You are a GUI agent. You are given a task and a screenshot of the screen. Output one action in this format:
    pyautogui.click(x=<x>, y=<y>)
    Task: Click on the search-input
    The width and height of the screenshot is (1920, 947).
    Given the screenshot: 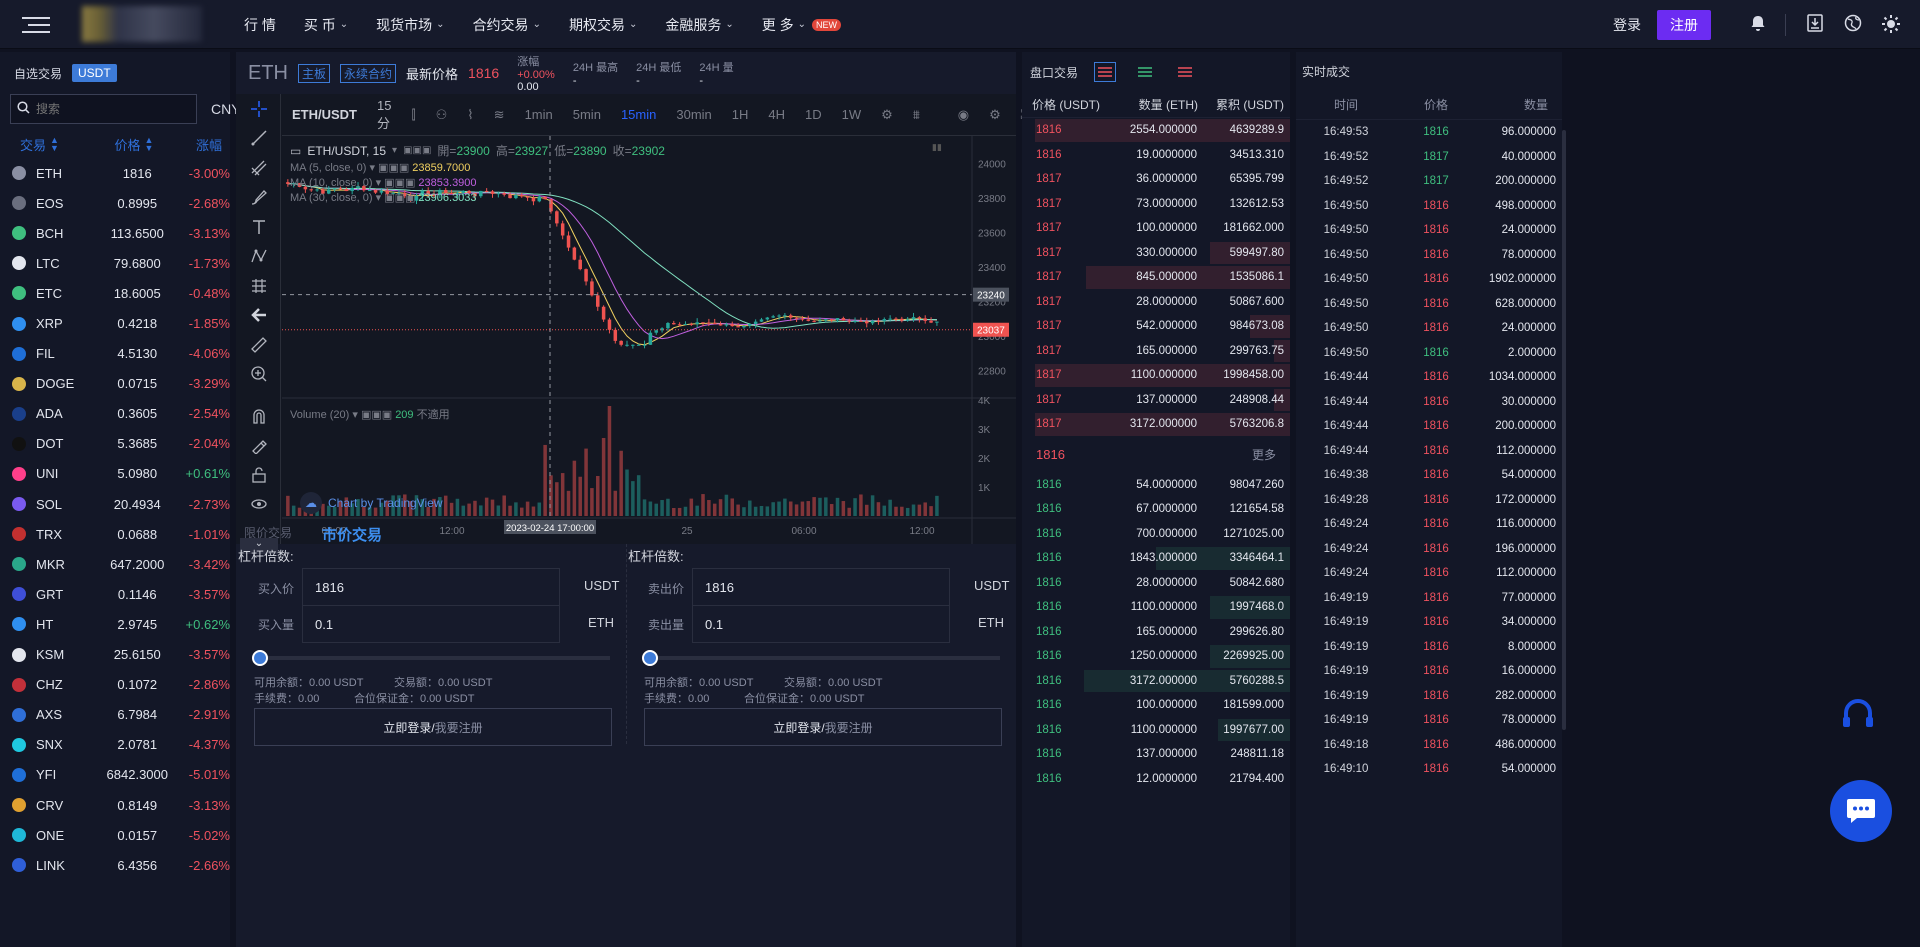 What is the action you would take?
    pyautogui.click(x=116, y=109)
    